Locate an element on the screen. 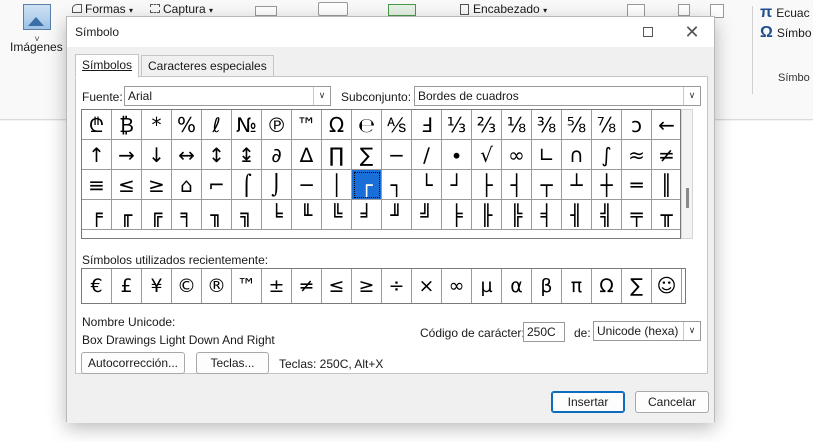 The image size is (813, 442). symbol-cell: ∙ is located at coordinates (457, 155).